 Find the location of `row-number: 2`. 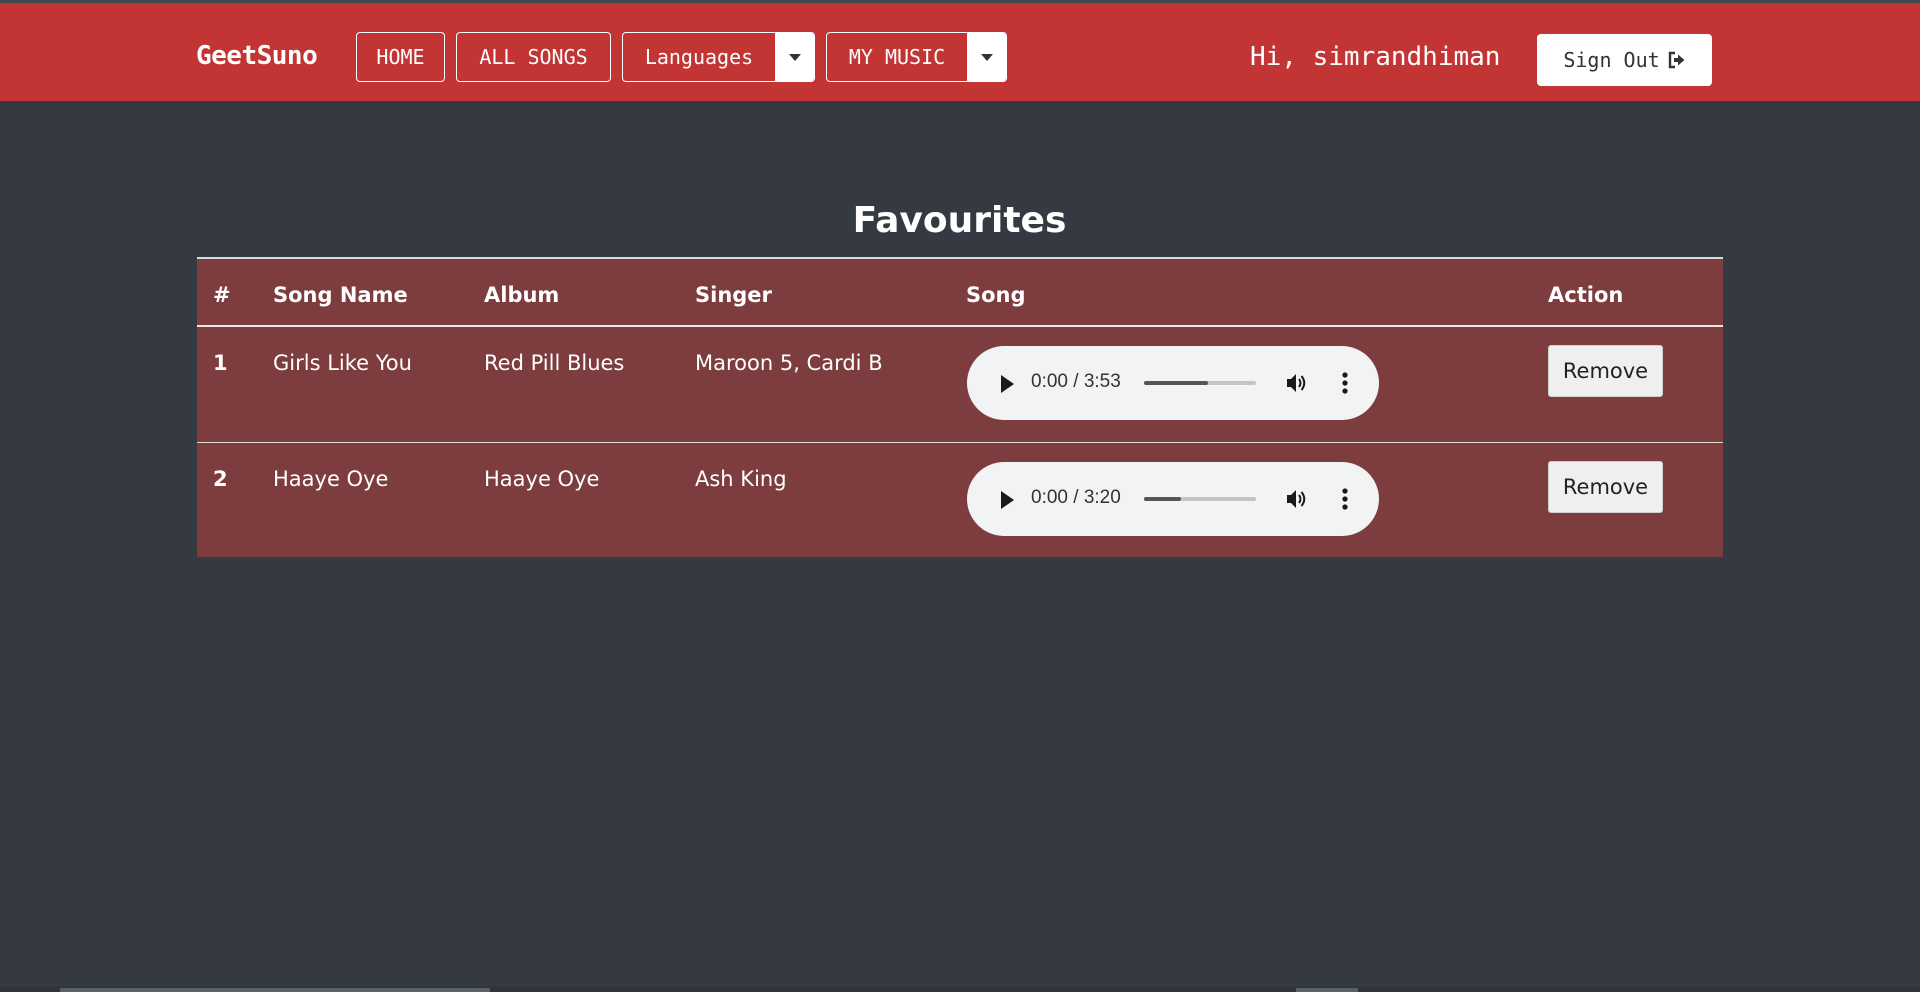

row-number: 2 is located at coordinates (220, 479).